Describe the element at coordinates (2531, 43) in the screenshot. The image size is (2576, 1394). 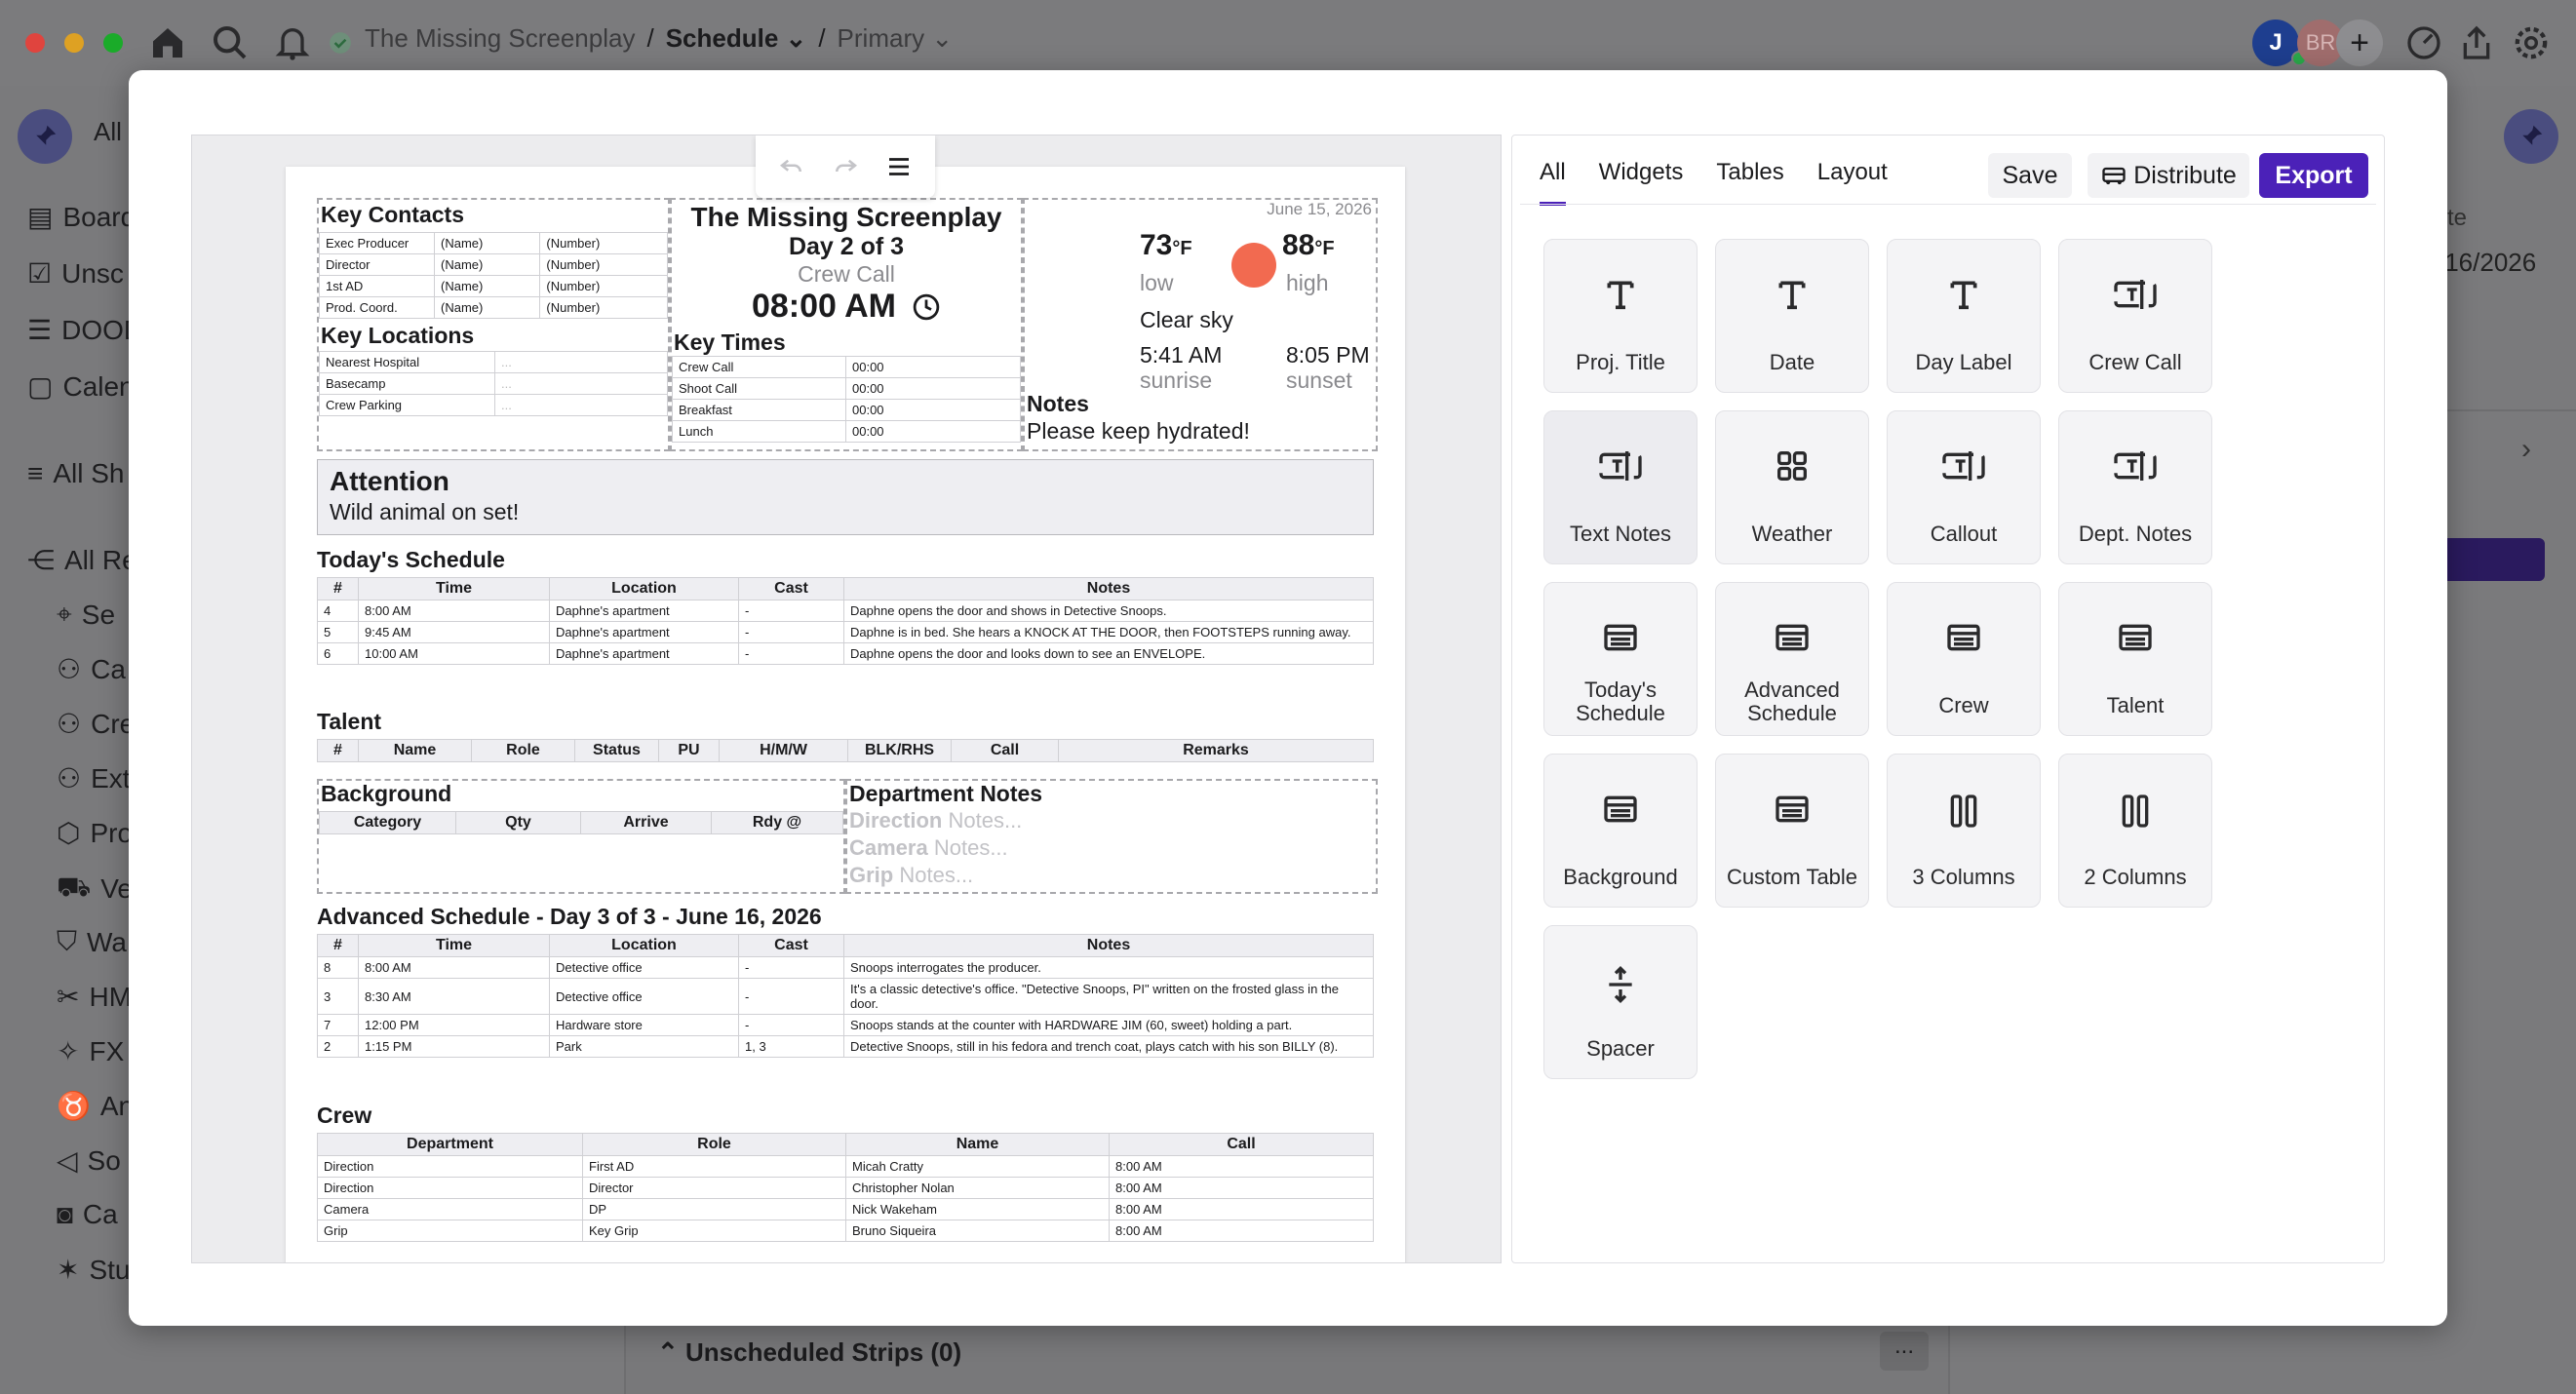
I see `gear-icon` at that location.